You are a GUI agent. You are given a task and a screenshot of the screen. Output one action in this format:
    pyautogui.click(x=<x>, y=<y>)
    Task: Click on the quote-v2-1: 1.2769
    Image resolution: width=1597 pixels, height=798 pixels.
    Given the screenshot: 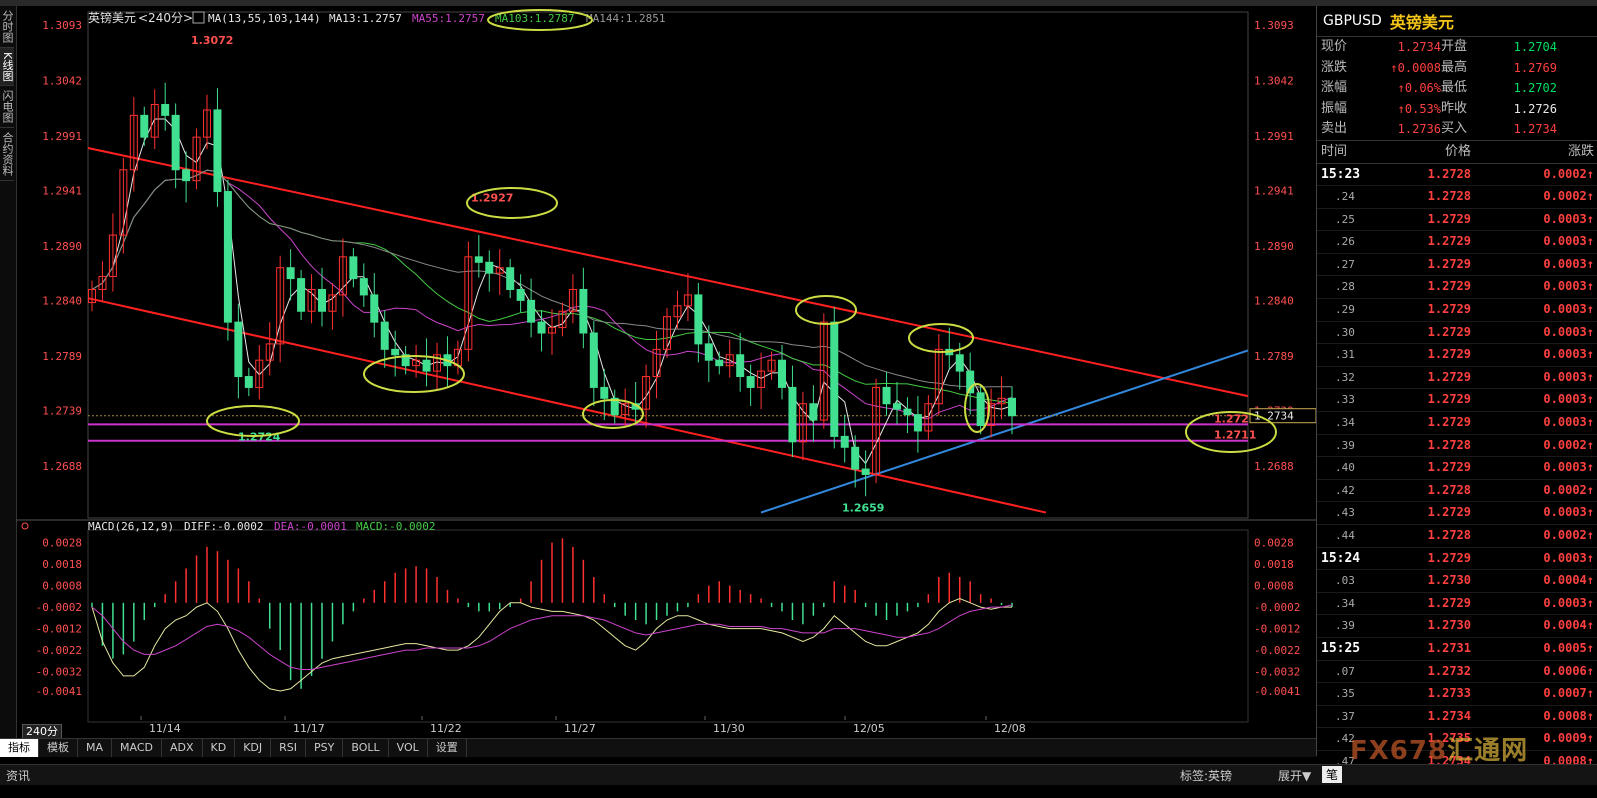 What is the action you would take?
    pyautogui.click(x=1535, y=67)
    